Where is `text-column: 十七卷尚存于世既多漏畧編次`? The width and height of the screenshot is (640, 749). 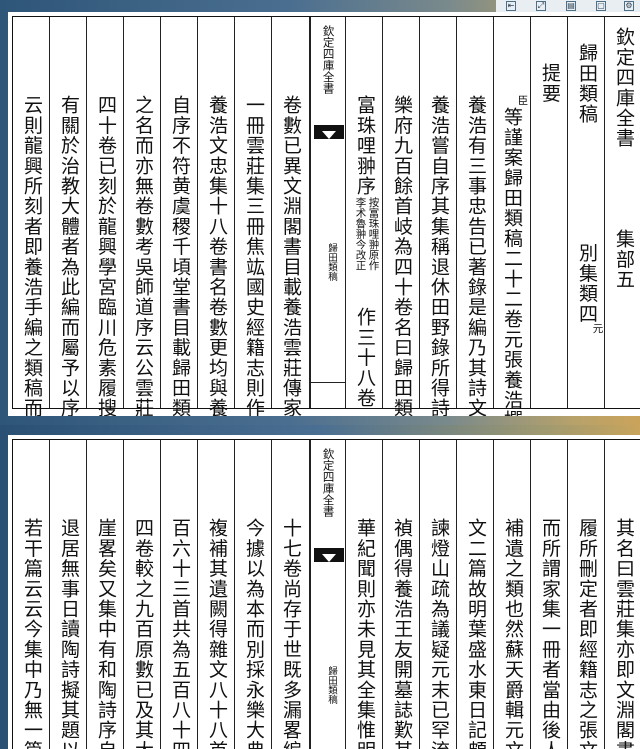 text-column: 十七卷尚存于世既多漏畧編次 is located at coordinates (291, 594).